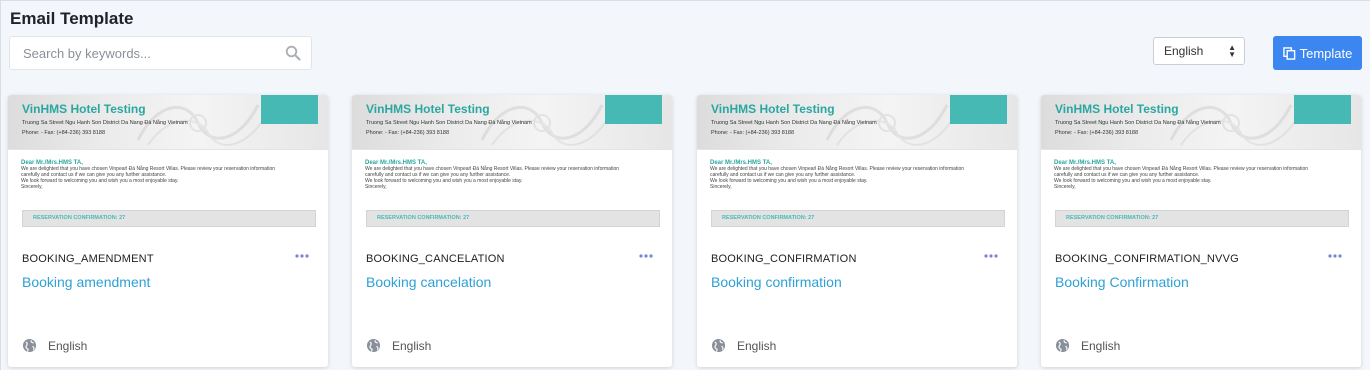 This screenshot has height=370, width=1370. I want to click on language-select: English ▲ ▼, so click(1199, 51).